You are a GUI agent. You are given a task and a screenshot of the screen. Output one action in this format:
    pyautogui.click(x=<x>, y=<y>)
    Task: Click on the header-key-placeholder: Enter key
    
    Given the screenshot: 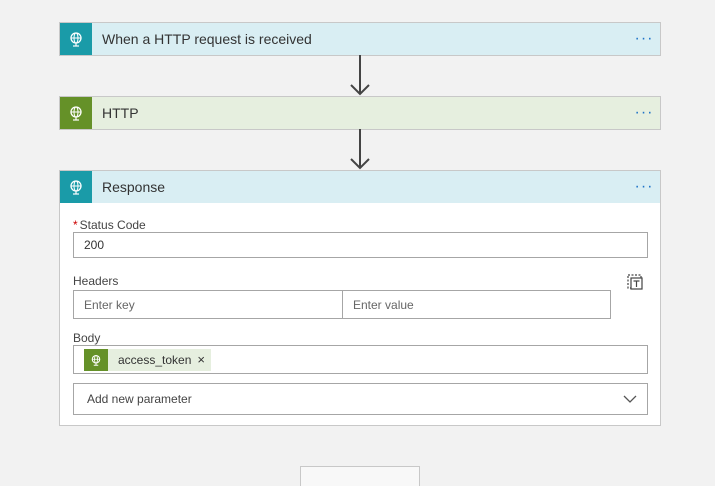 What is the action you would take?
    pyautogui.click(x=109, y=304)
    